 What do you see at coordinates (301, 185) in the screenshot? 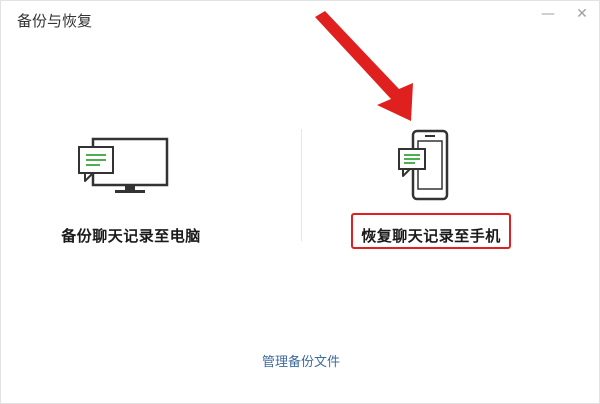
I see `options-divider` at bounding box center [301, 185].